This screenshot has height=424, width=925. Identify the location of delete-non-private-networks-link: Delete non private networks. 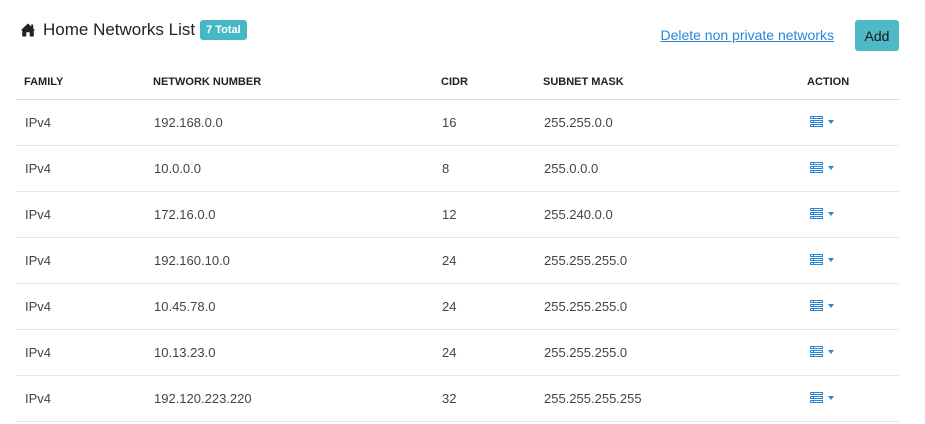
(747, 35).